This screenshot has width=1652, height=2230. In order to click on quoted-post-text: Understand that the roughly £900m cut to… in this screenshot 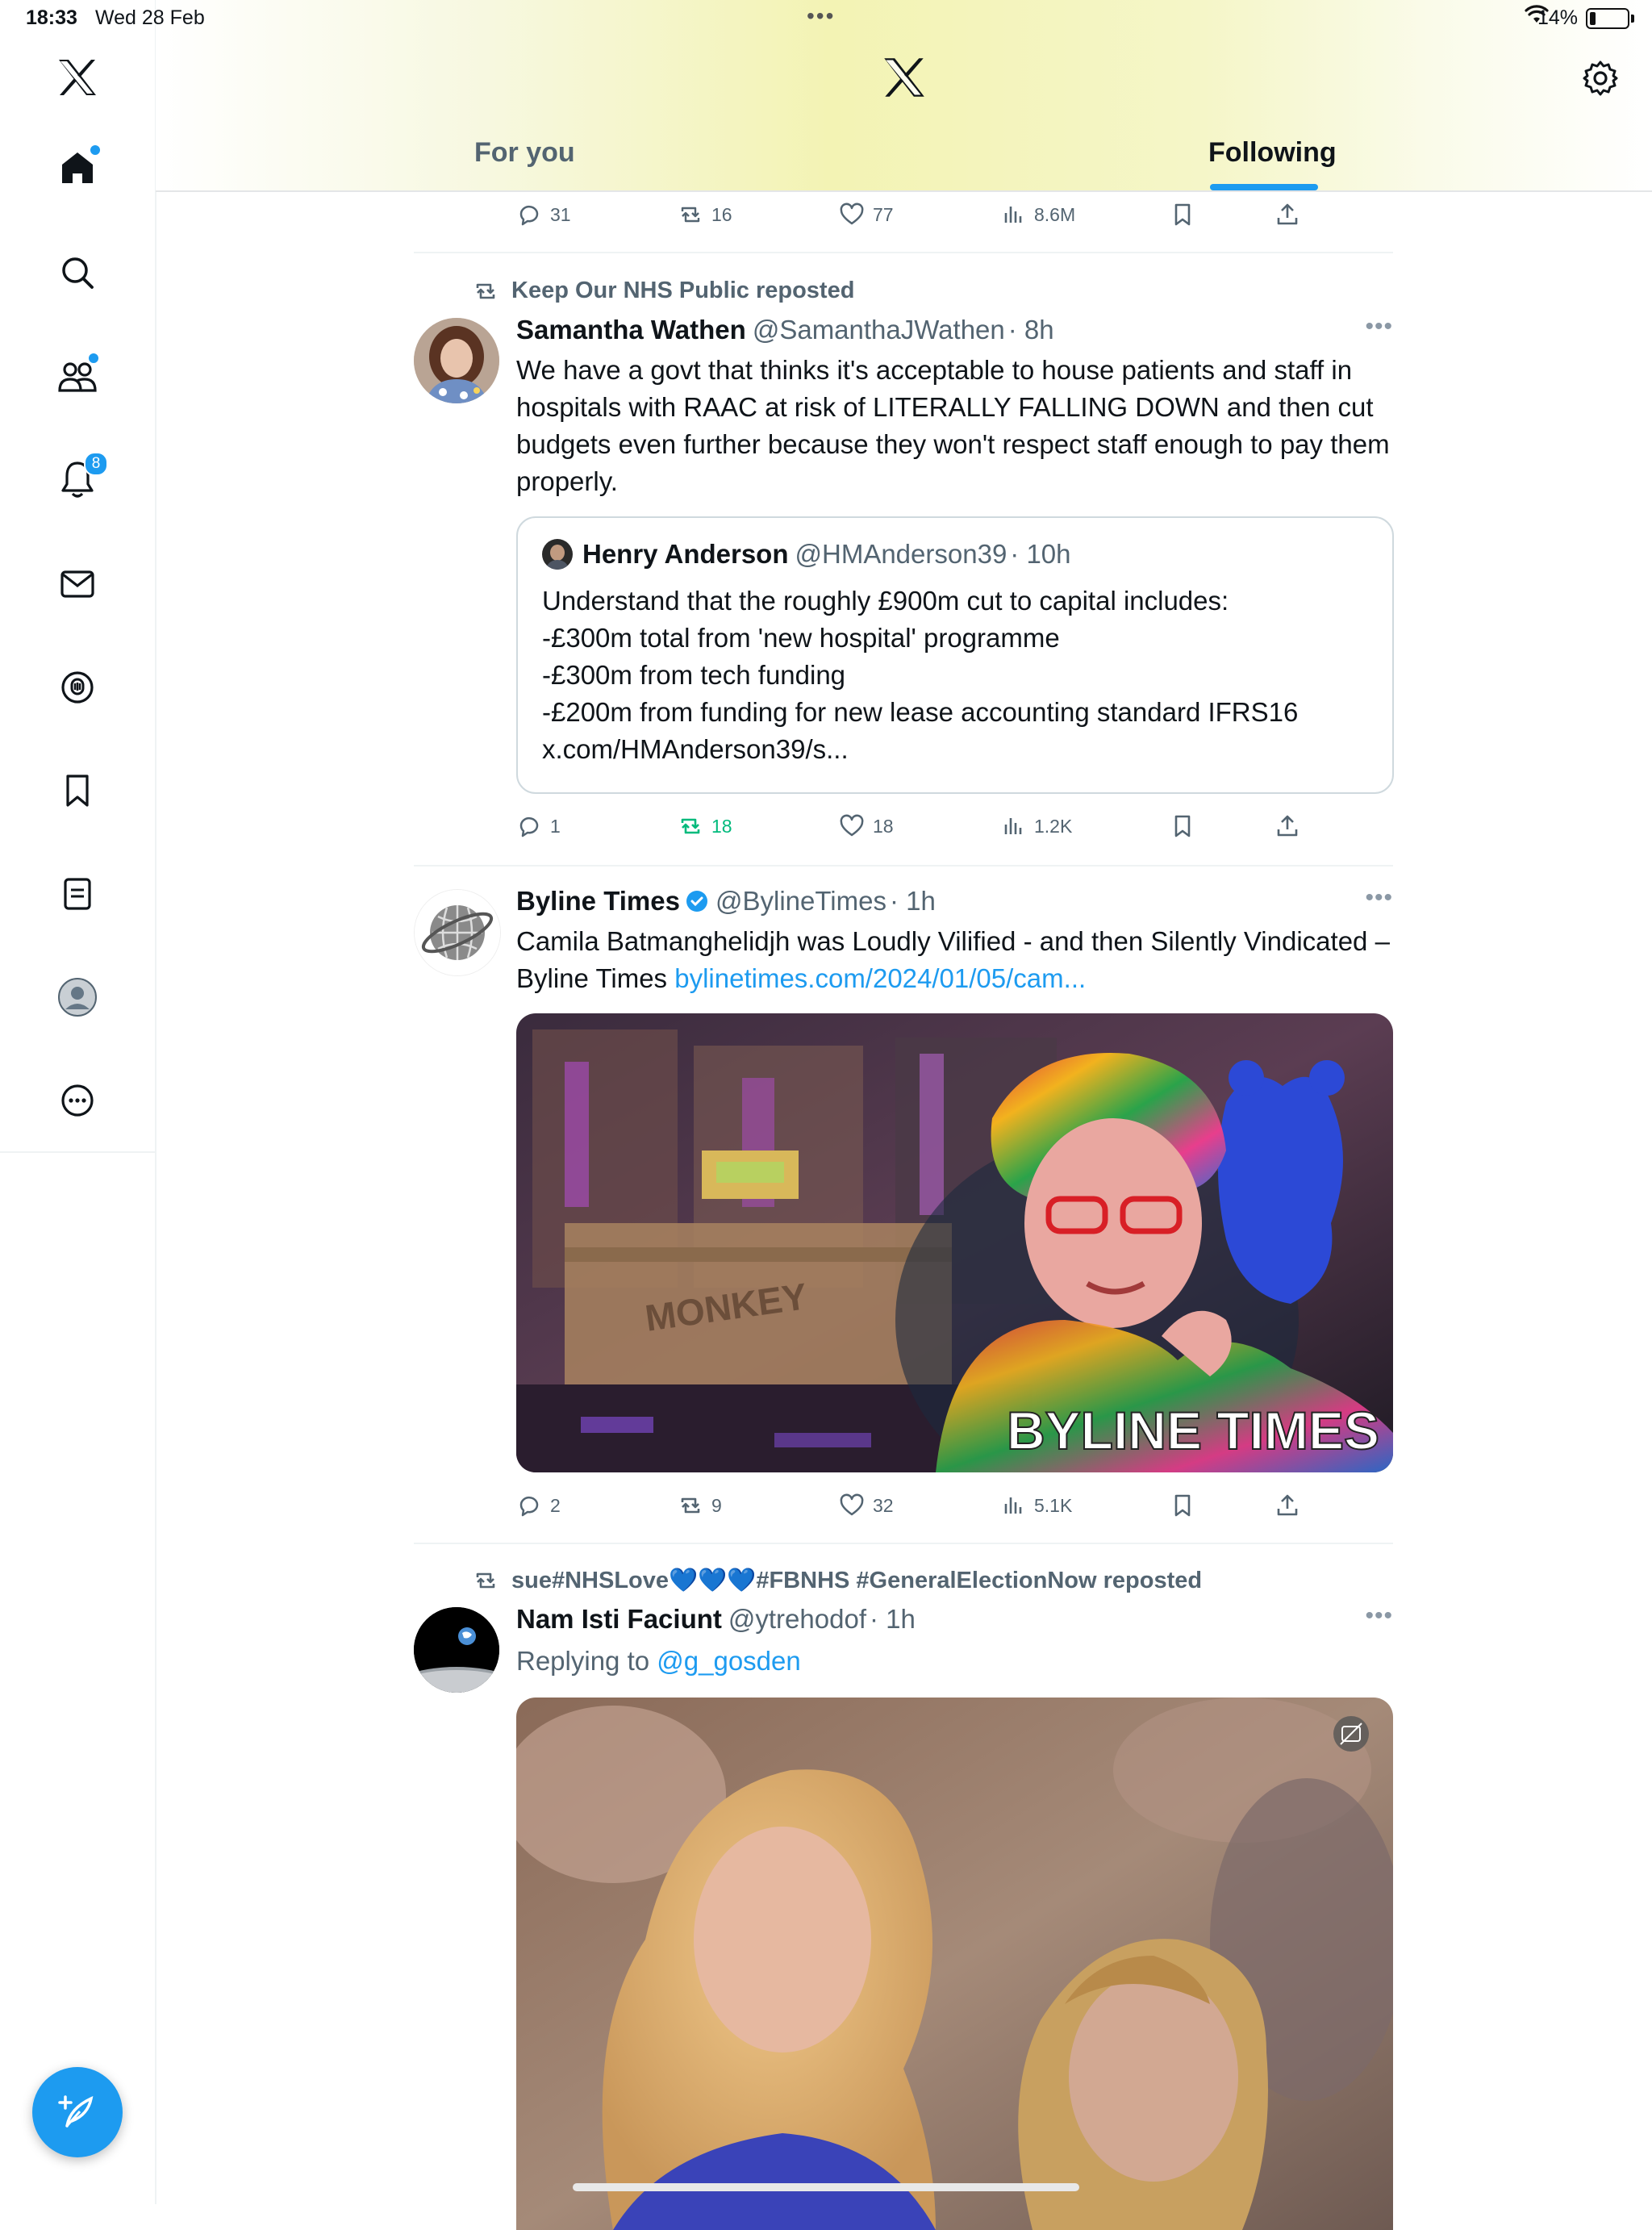, I will do `click(957, 675)`.